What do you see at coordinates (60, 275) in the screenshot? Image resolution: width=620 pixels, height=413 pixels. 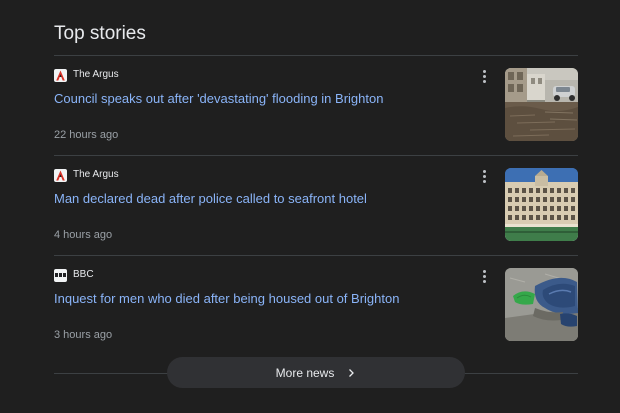 I see `bbc-logo-icon` at bounding box center [60, 275].